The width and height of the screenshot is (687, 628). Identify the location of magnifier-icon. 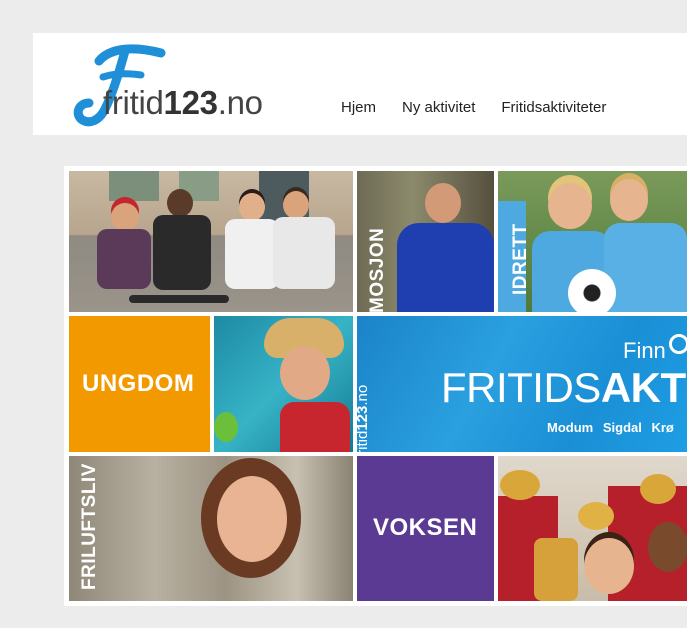
(678, 344).